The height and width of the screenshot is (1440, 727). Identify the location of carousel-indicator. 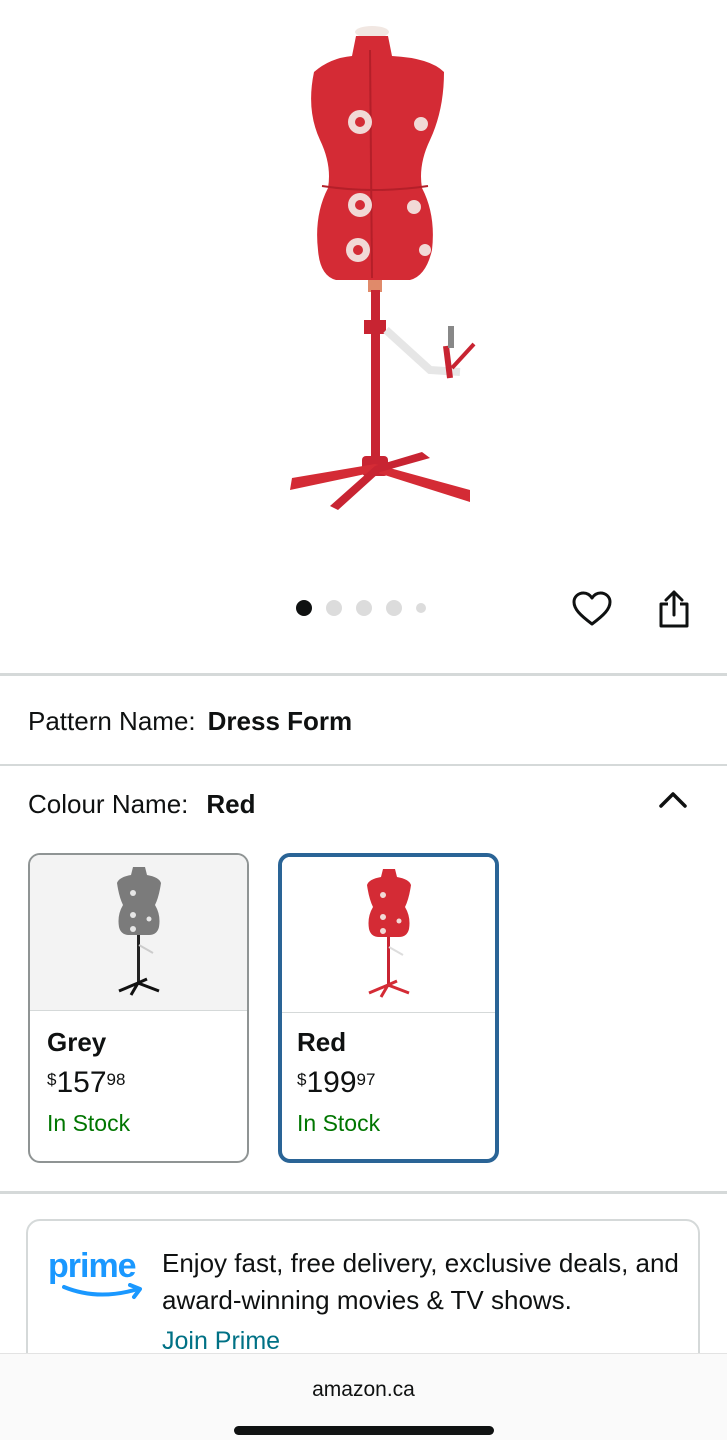
(361, 608).